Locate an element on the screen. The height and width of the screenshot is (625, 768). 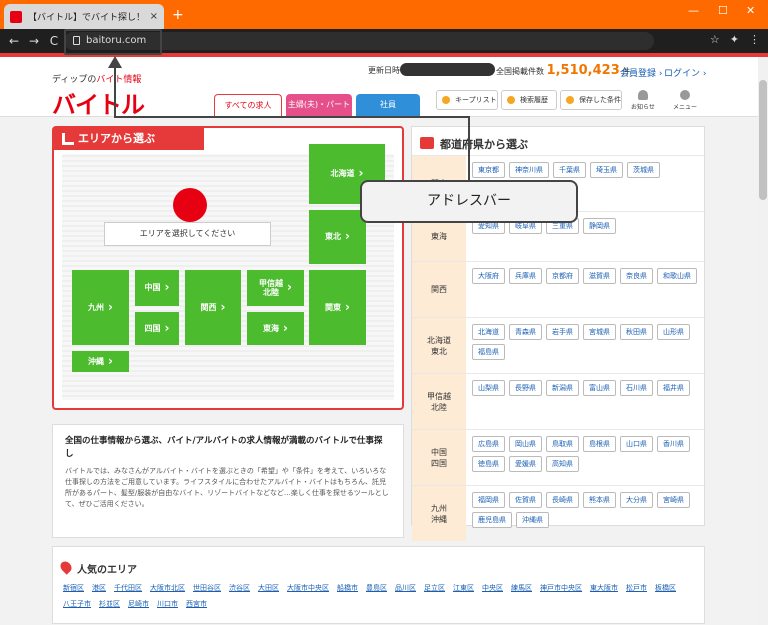
bookmark-star-icon: ☆ is located at coordinates (715, 39).